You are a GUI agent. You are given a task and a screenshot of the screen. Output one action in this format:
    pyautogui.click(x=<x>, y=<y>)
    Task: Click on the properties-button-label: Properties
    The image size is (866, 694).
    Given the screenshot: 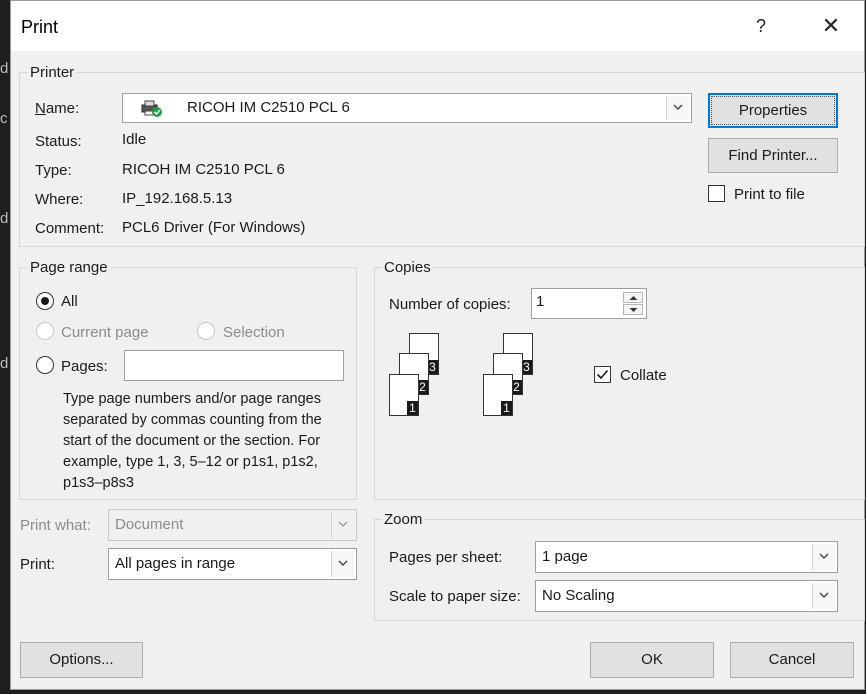 What is the action you would take?
    pyautogui.click(x=773, y=110)
    